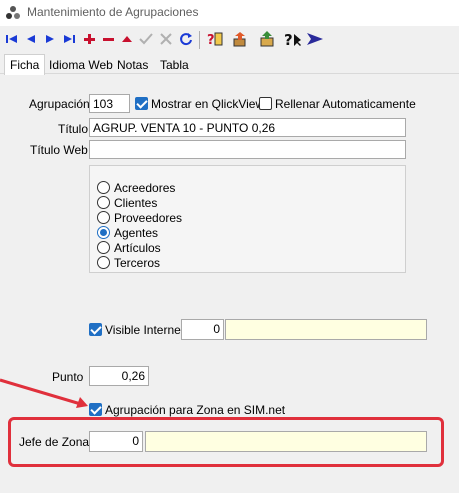 This screenshot has height=493, width=459. Describe the element at coordinates (69, 39) in the screenshot. I see `last-record-icon` at that location.